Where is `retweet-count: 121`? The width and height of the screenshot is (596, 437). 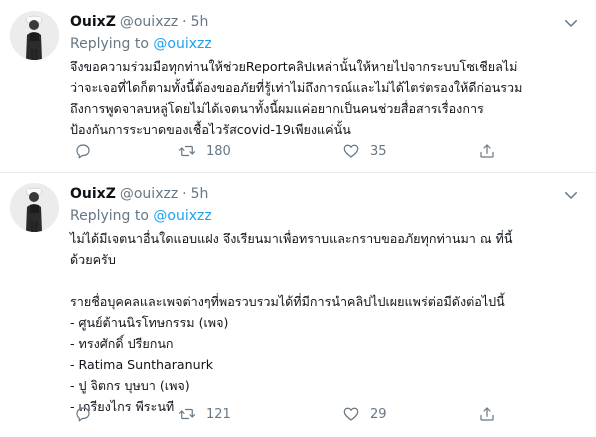 retweet-count: 121 is located at coordinates (218, 414).